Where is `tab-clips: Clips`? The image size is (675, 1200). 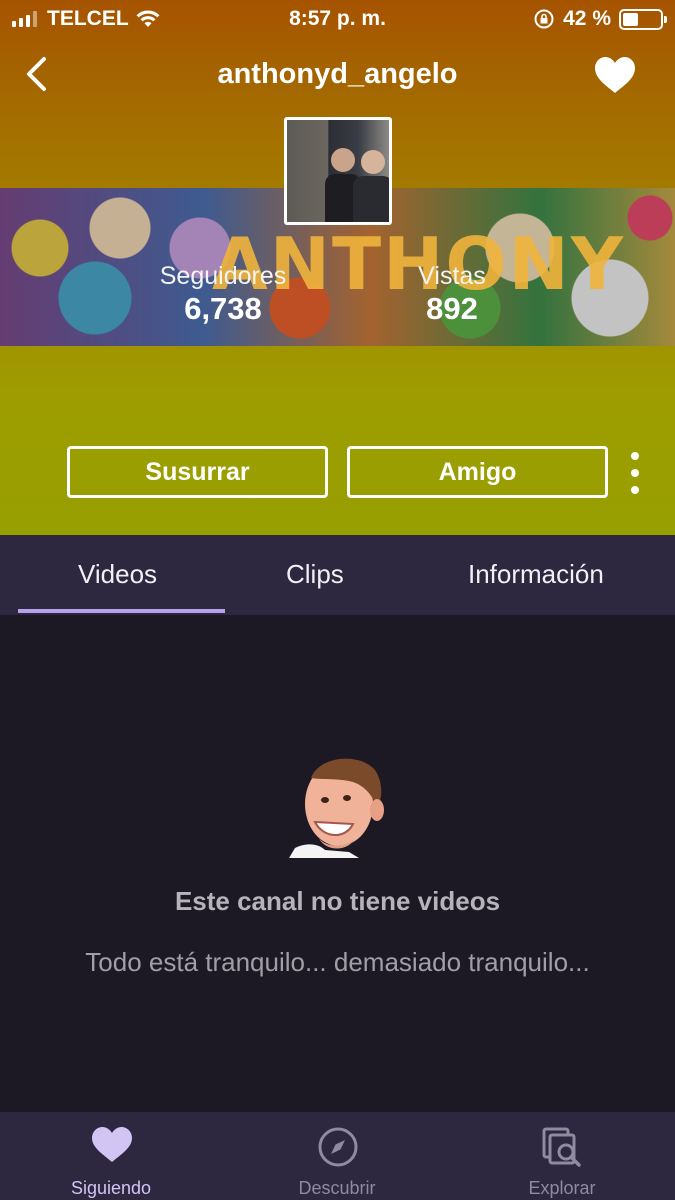
tab-clips: Clips is located at coordinates (315, 574).